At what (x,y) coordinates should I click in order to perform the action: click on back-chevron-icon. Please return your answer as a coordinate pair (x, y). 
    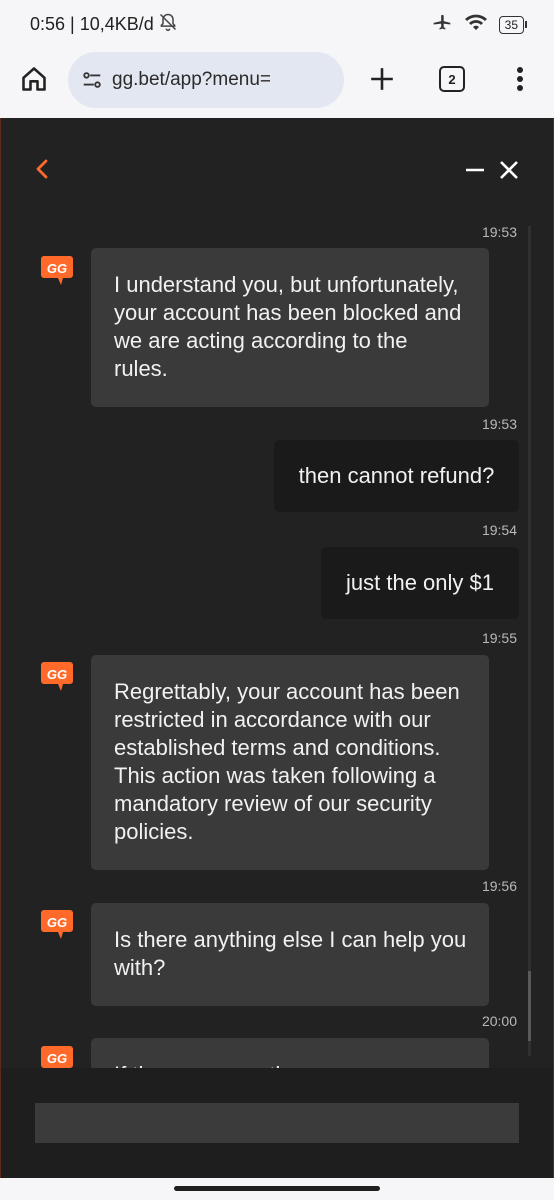
    Looking at the image, I should click on (42, 169).